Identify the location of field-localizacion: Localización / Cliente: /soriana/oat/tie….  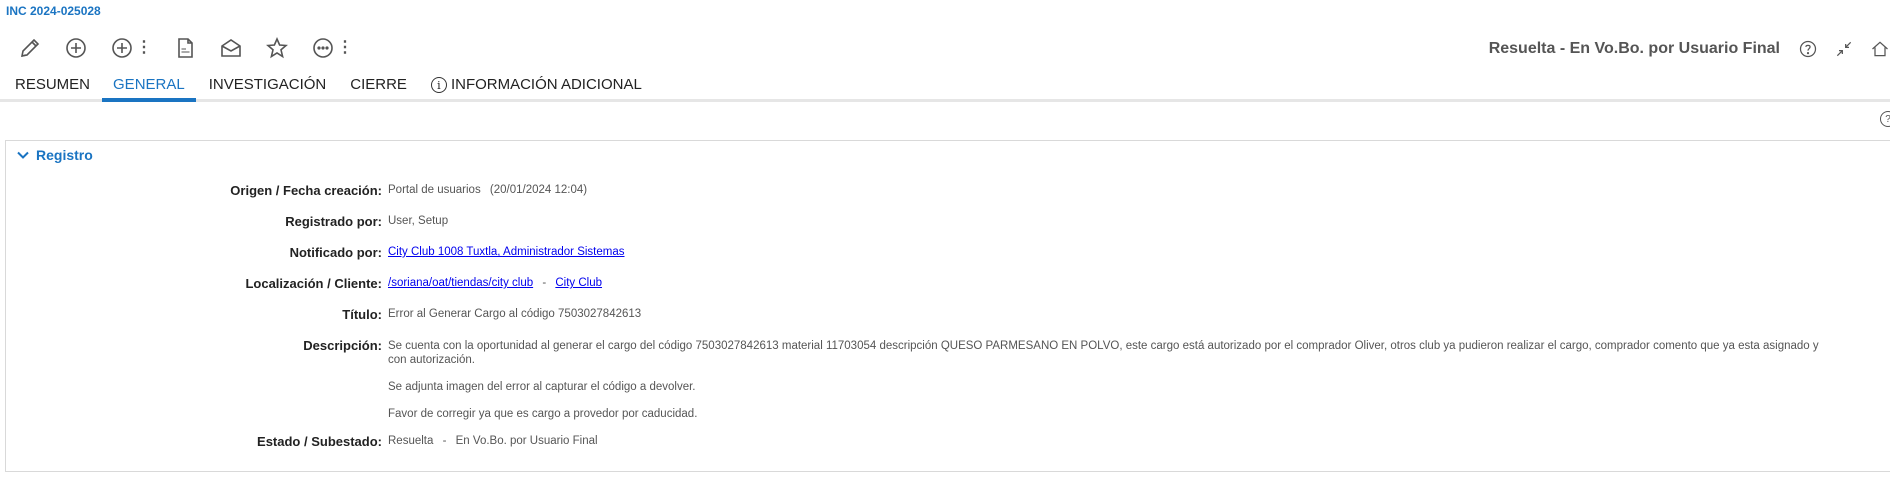
(304, 283).